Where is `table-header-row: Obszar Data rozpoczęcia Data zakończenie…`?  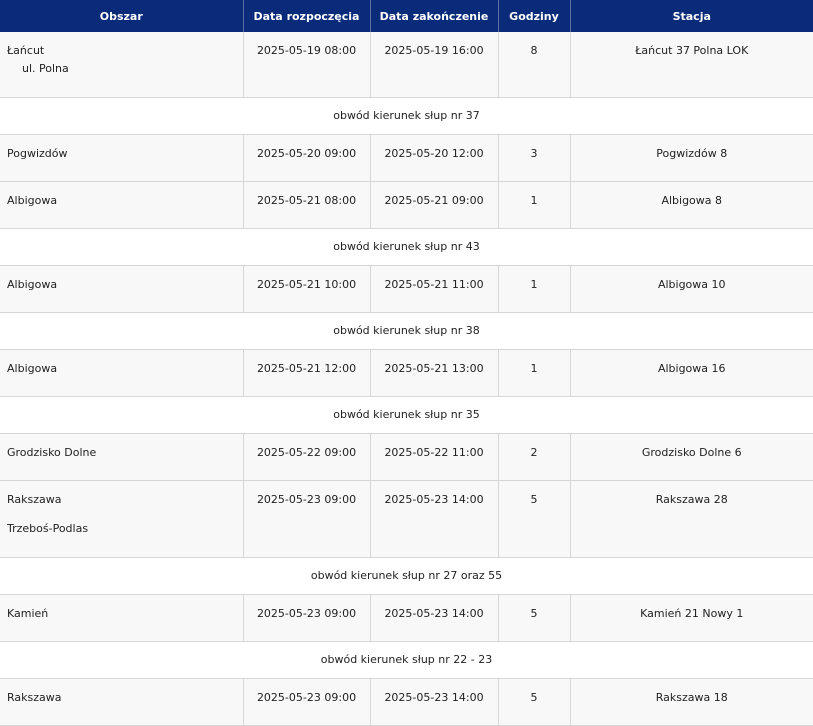 table-header-row: Obszar Data rozpoczęcia Data zakończenie… is located at coordinates (406, 16).